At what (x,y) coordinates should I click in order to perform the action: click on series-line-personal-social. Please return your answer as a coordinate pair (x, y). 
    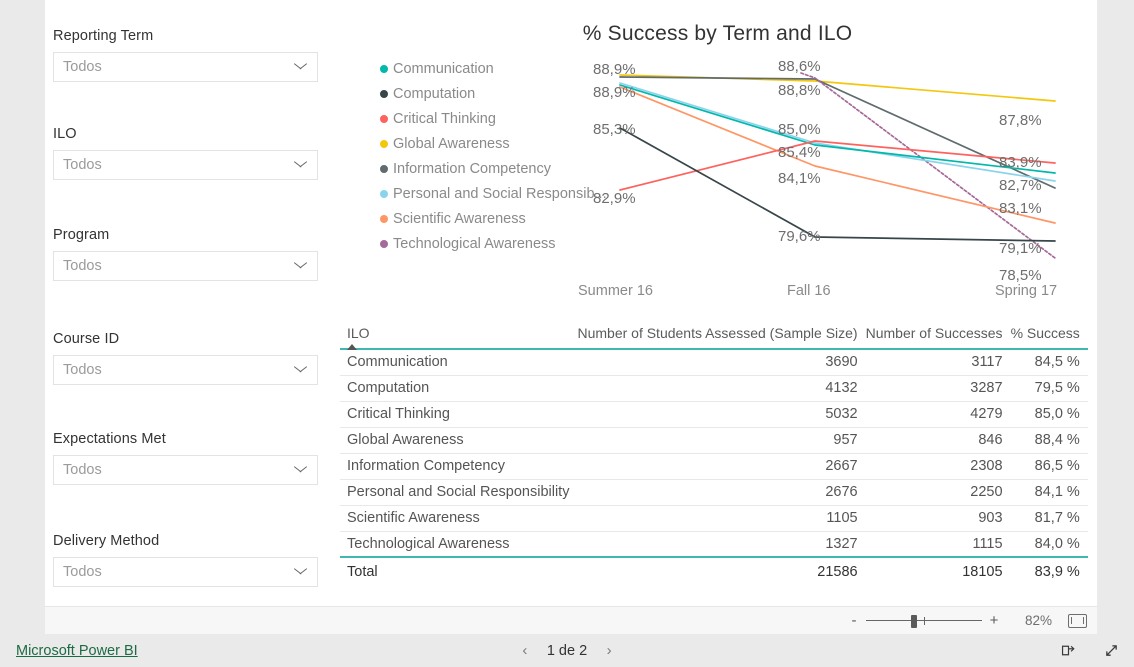
    Looking at the image, I should click on (837, 132).